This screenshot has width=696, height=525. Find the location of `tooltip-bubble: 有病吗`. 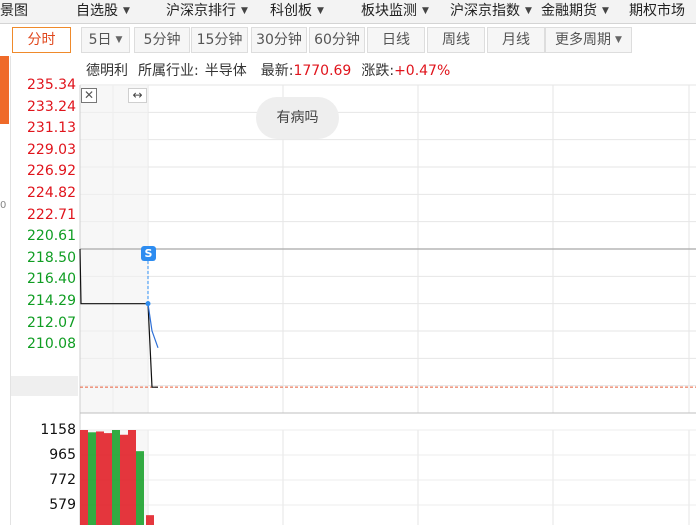

tooltip-bubble: 有病吗 is located at coordinates (297, 118).